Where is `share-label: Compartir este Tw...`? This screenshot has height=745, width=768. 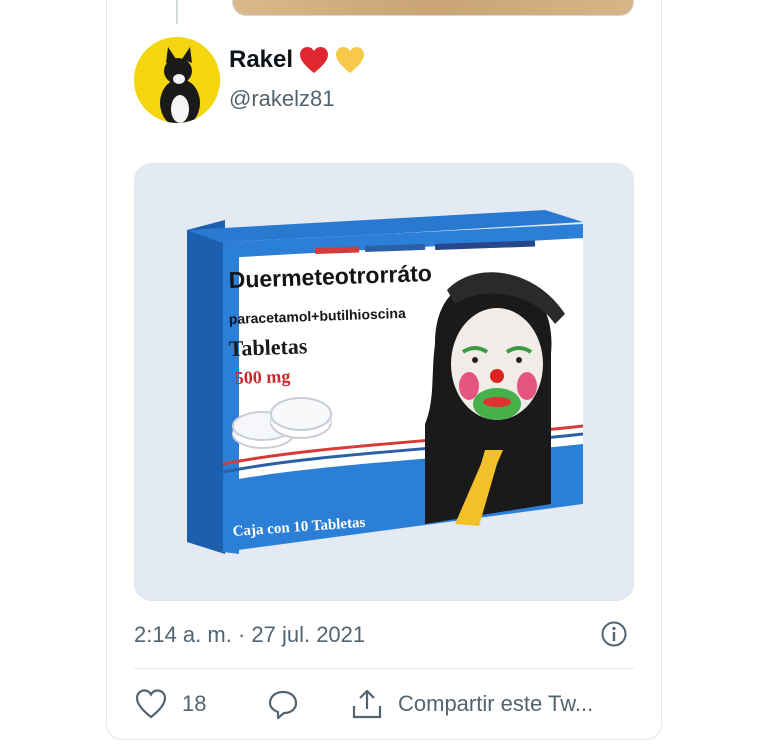
share-label: Compartir este Tw... is located at coordinates (496, 703).